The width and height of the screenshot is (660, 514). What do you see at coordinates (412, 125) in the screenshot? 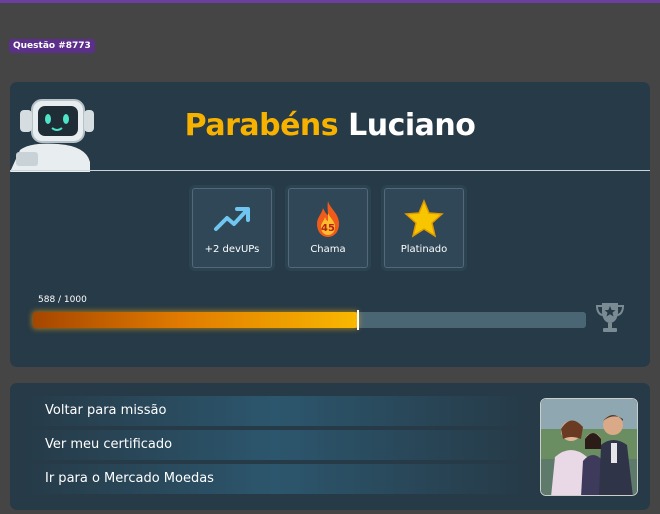
I see `title-name: Luciano` at bounding box center [412, 125].